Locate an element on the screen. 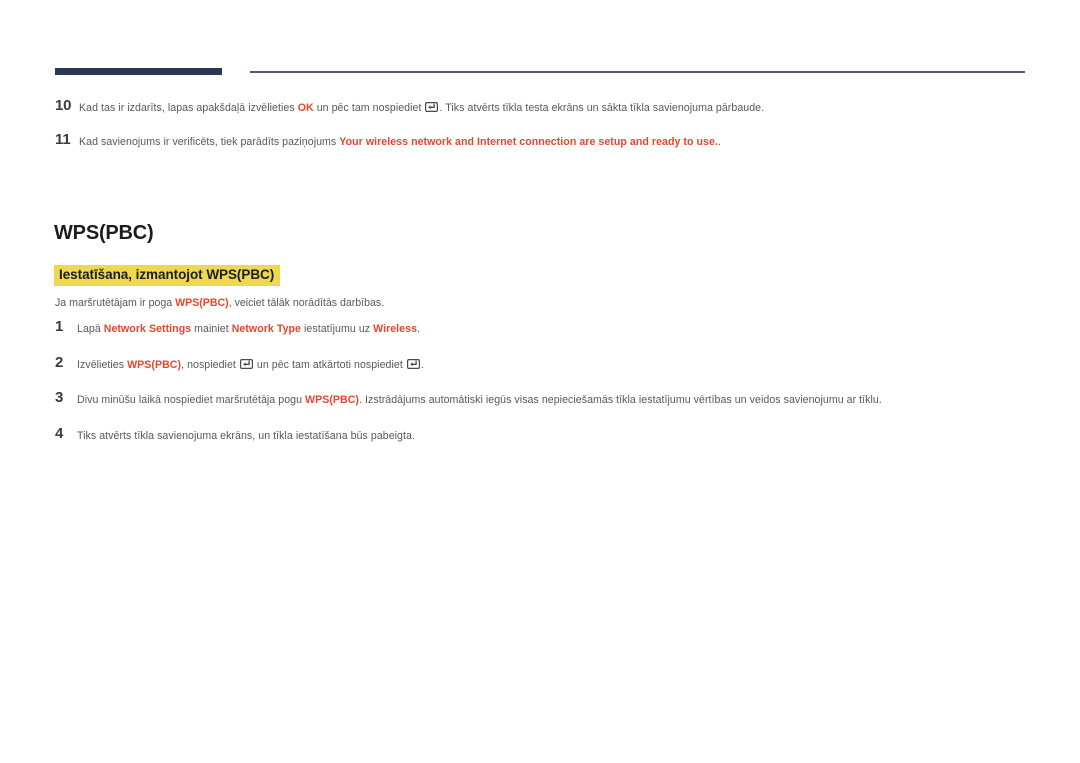 This screenshot has height=763, width=1080. body-text: Lapā is located at coordinates (90, 329).